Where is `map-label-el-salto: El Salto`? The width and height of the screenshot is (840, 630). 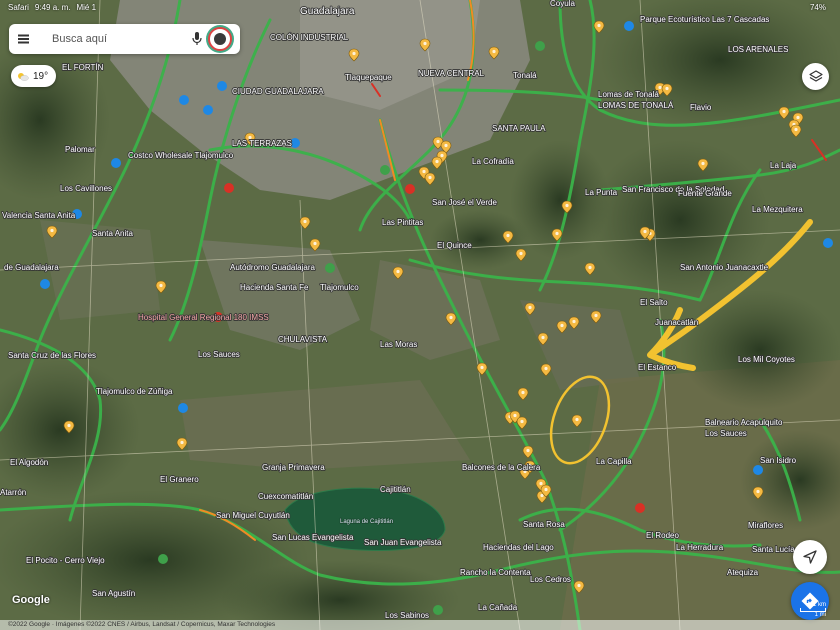
map-label-el-salto: El Salto is located at coordinates (654, 302).